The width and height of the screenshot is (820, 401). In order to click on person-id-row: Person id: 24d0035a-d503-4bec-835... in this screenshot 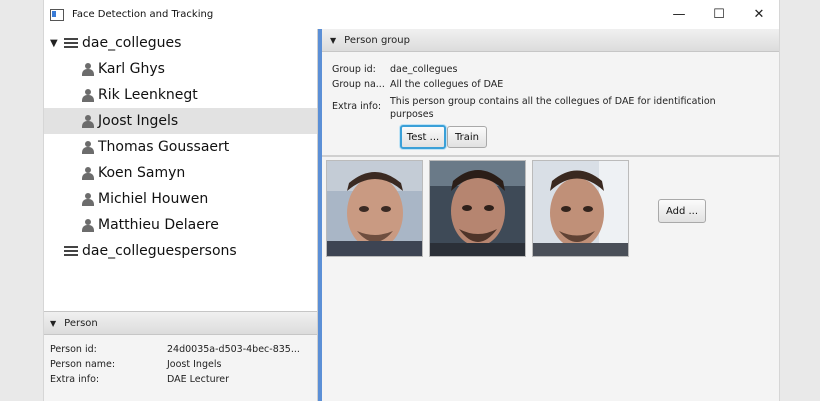, I will do `click(175, 349)`.